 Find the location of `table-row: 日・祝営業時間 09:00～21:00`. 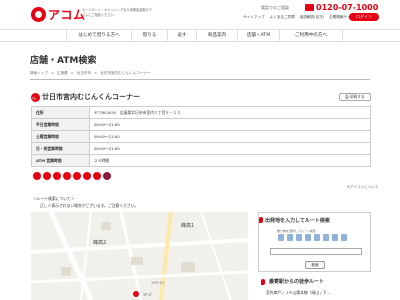

table-row: 日・祝営業時間 09:00～21:00 is located at coordinates (201, 148).